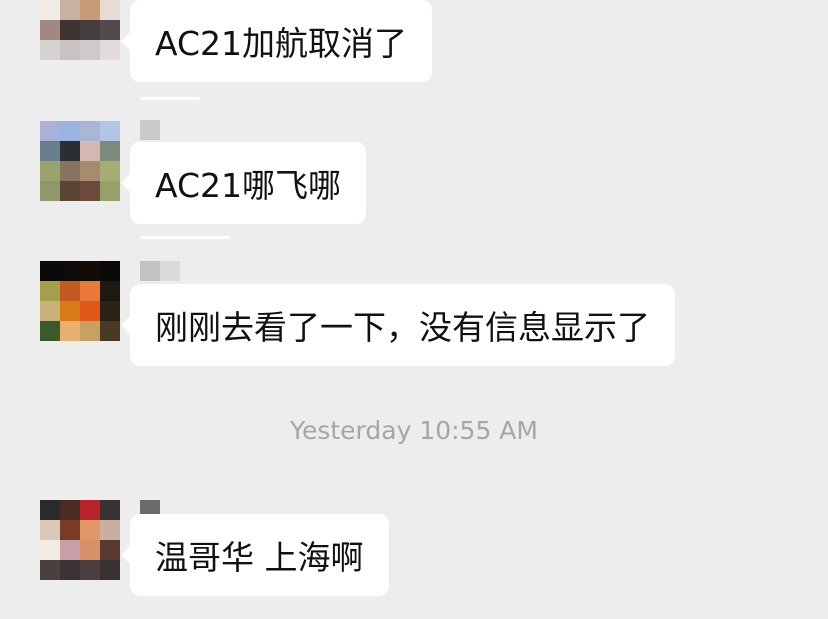 The height and width of the screenshot is (619, 828). Describe the element at coordinates (402, 327) in the screenshot. I see `message-text: 刚刚去看了一下，没有信息显示了` at that location.